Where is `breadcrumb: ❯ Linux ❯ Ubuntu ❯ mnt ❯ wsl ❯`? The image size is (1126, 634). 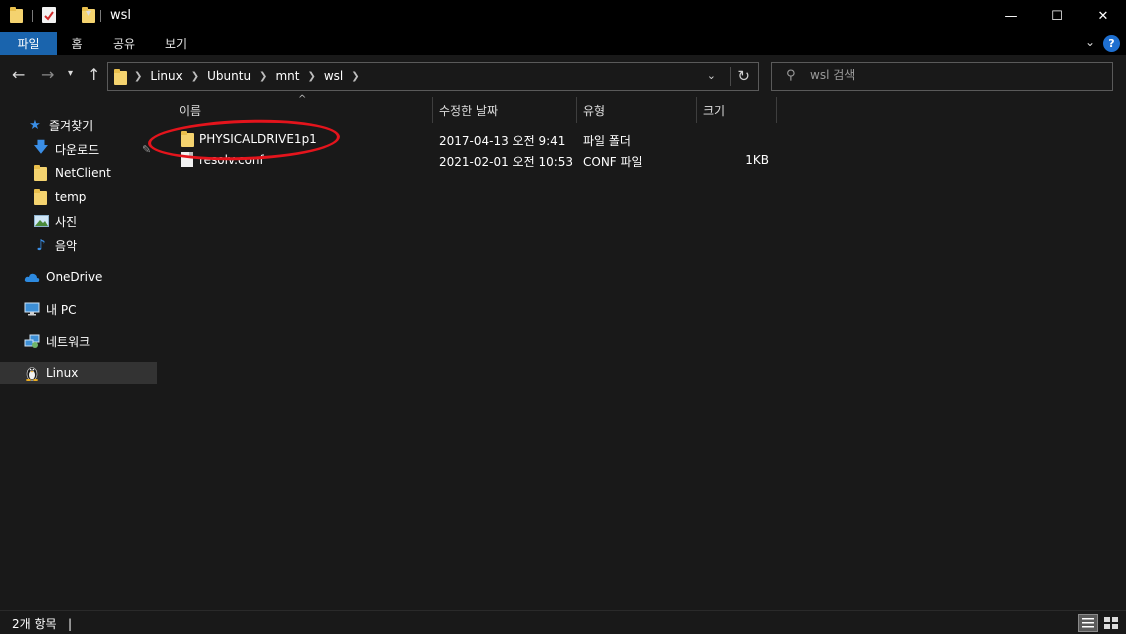 breadcrumb: ❯ Linux ❯ Ubuntu ❯ mnt ❯ wsl ❯ is located at coordinates (251, 76).